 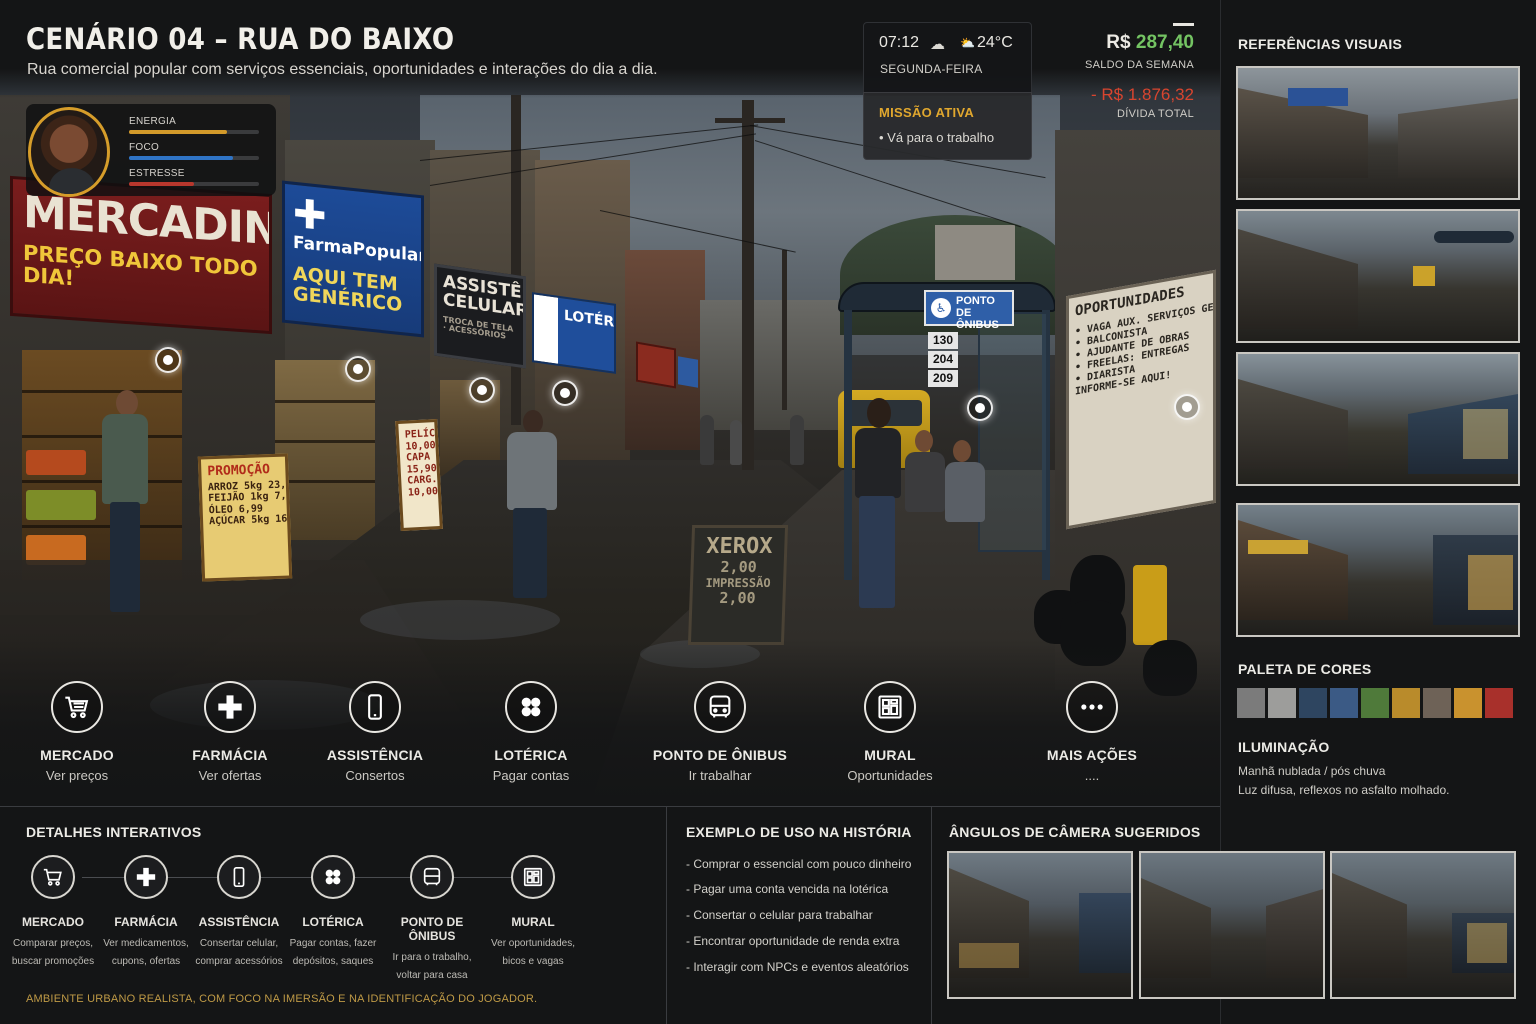 What do you see at coordinates (230, 775) in the screenshot?
I see `action-sub: Ver ofertas` at bounding box center [230, 775].